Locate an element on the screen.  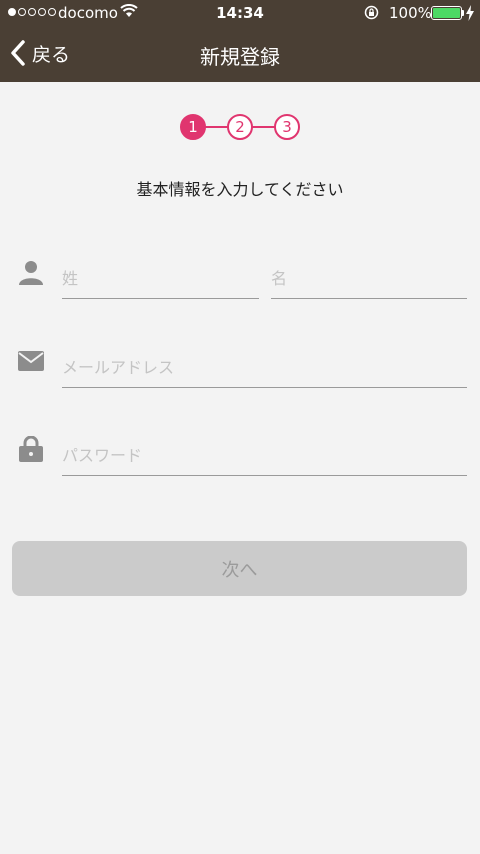
step-connector is located at coordinates (263, 127).